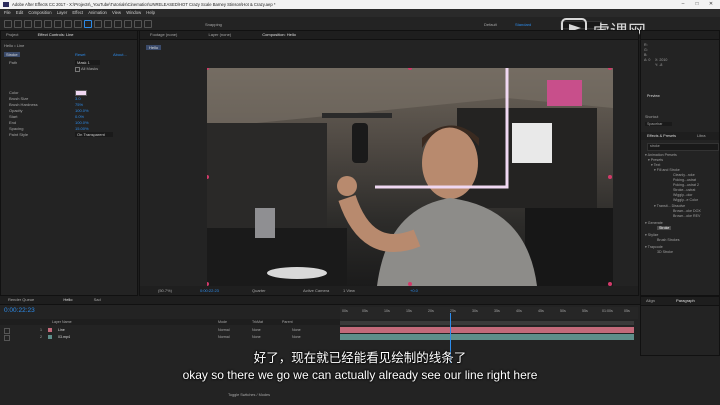 This screenshot has width=720, height=405. I want to click on camera-tool-icon, so click(58, 24).